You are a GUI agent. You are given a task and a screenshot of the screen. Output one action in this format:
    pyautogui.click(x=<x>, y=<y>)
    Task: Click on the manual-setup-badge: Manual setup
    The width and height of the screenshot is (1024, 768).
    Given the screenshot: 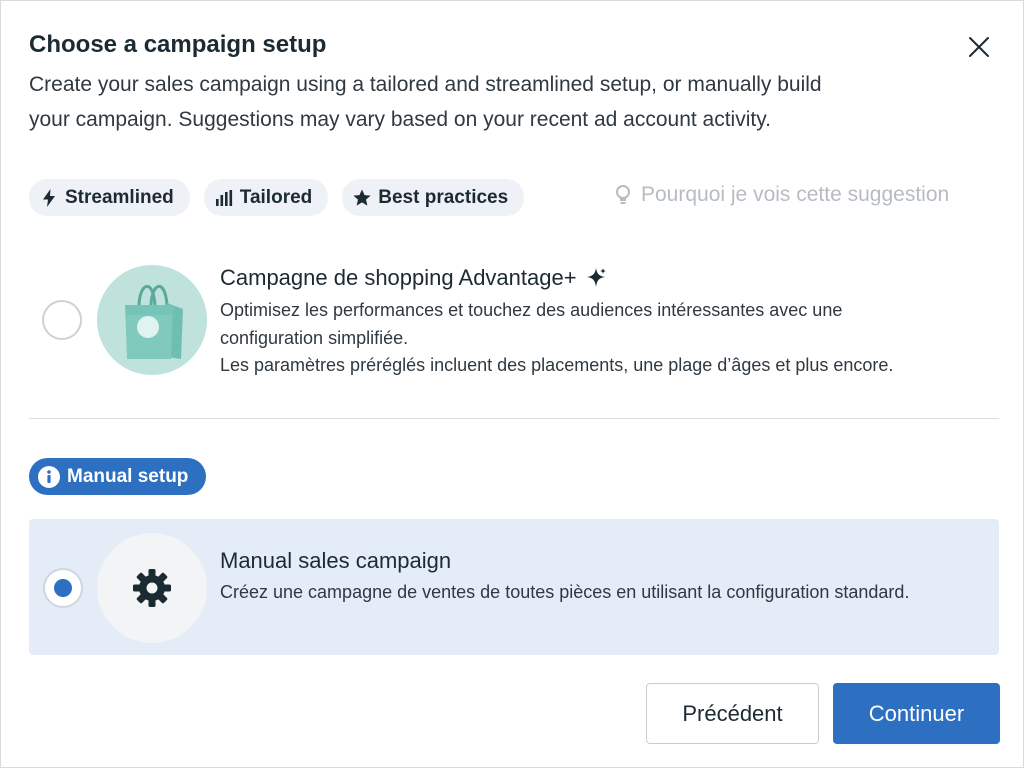 What is the action you would take?
    pyautogui.click(x=118, y=476)
    